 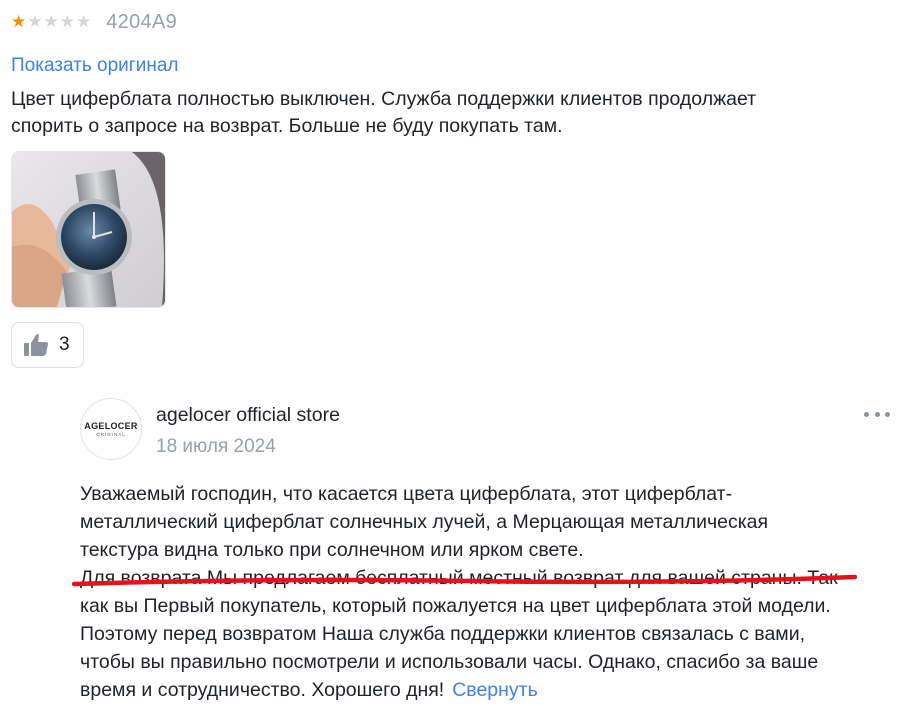 What do you see at coordinates (216, 446) in the screenshot?
I see `reply-date: 18 июля 2024` at bounding box center [216, 446].